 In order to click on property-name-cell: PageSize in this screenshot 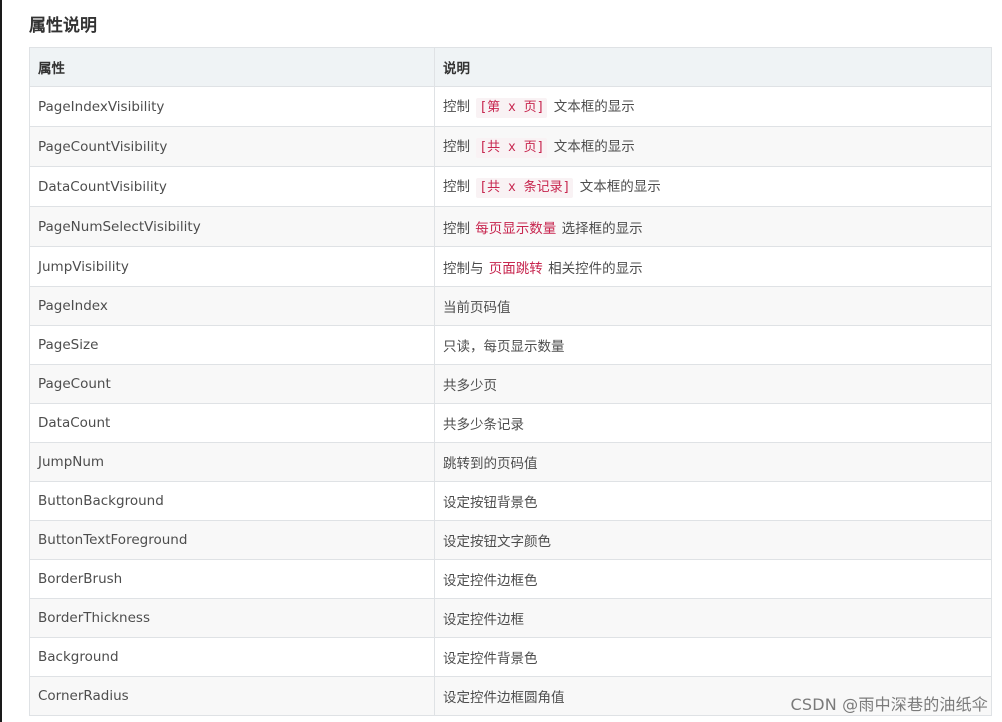, I will do `click(232, 345)`.